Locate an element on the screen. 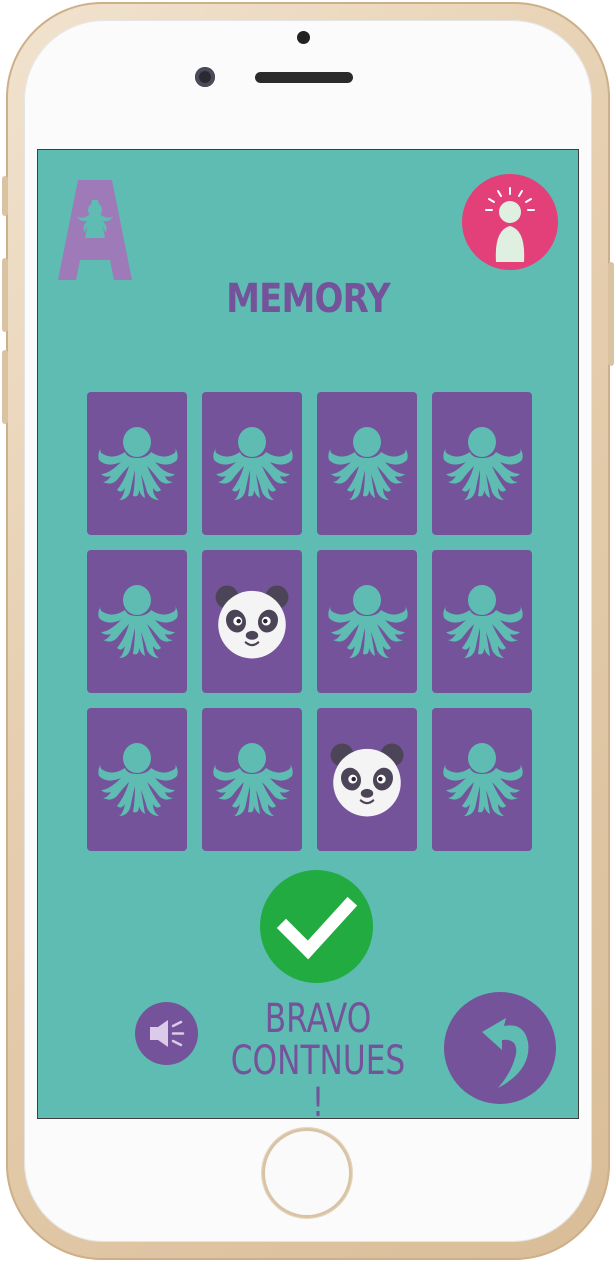  feedback-line-2: CONTNUES ! is located at coordinates (318, 1078).